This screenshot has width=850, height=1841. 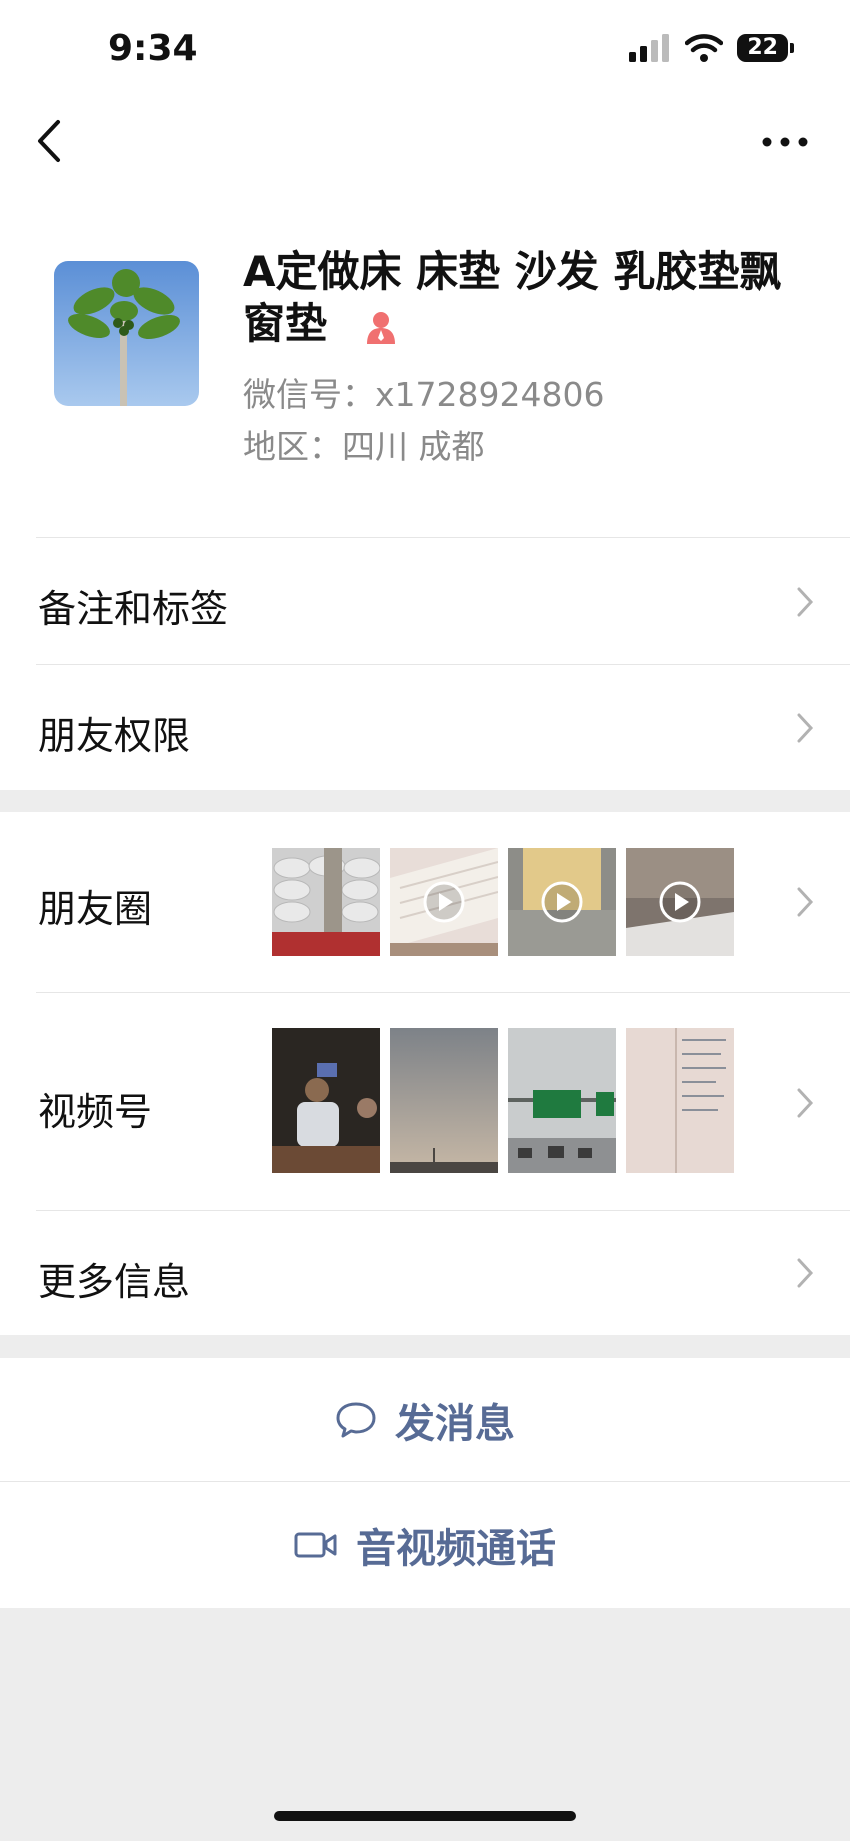 I want to click on more-options-icon, so click(x=785, y=142).